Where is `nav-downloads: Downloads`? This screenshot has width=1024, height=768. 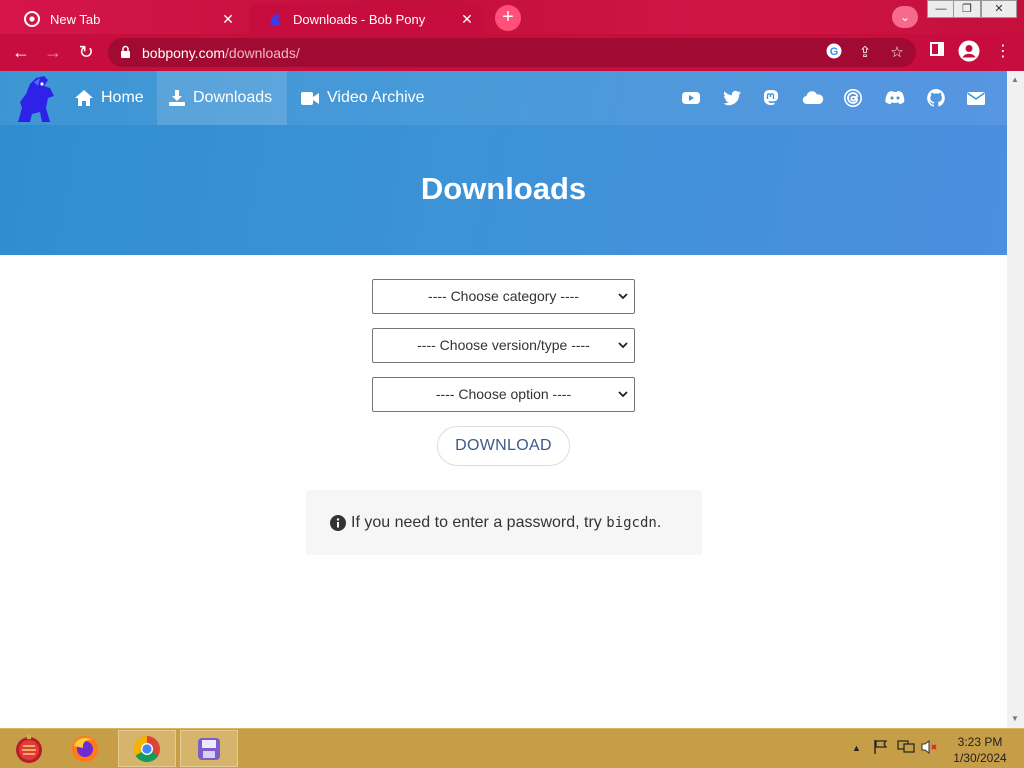 nav-downloads: Downloads is located at coordinates (222, 98).